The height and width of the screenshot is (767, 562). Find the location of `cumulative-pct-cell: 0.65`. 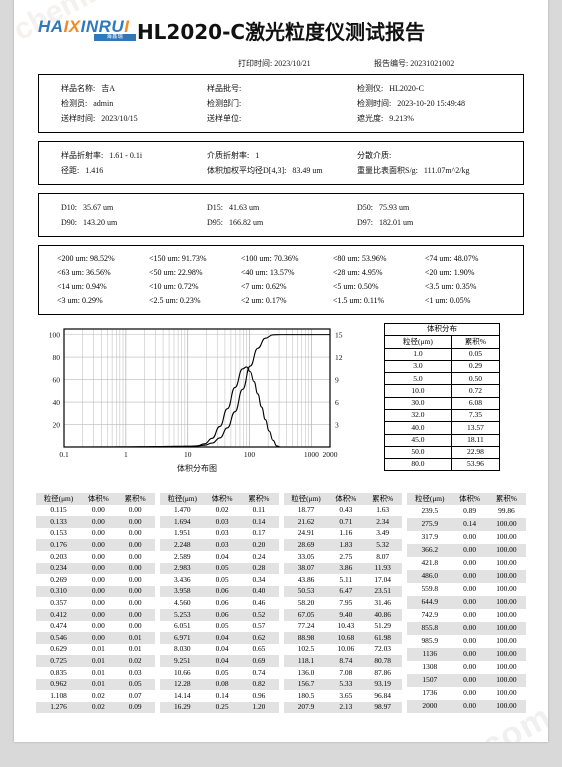

cumulative-pct-cell: 0.65 is located at coordinates (259, 649).